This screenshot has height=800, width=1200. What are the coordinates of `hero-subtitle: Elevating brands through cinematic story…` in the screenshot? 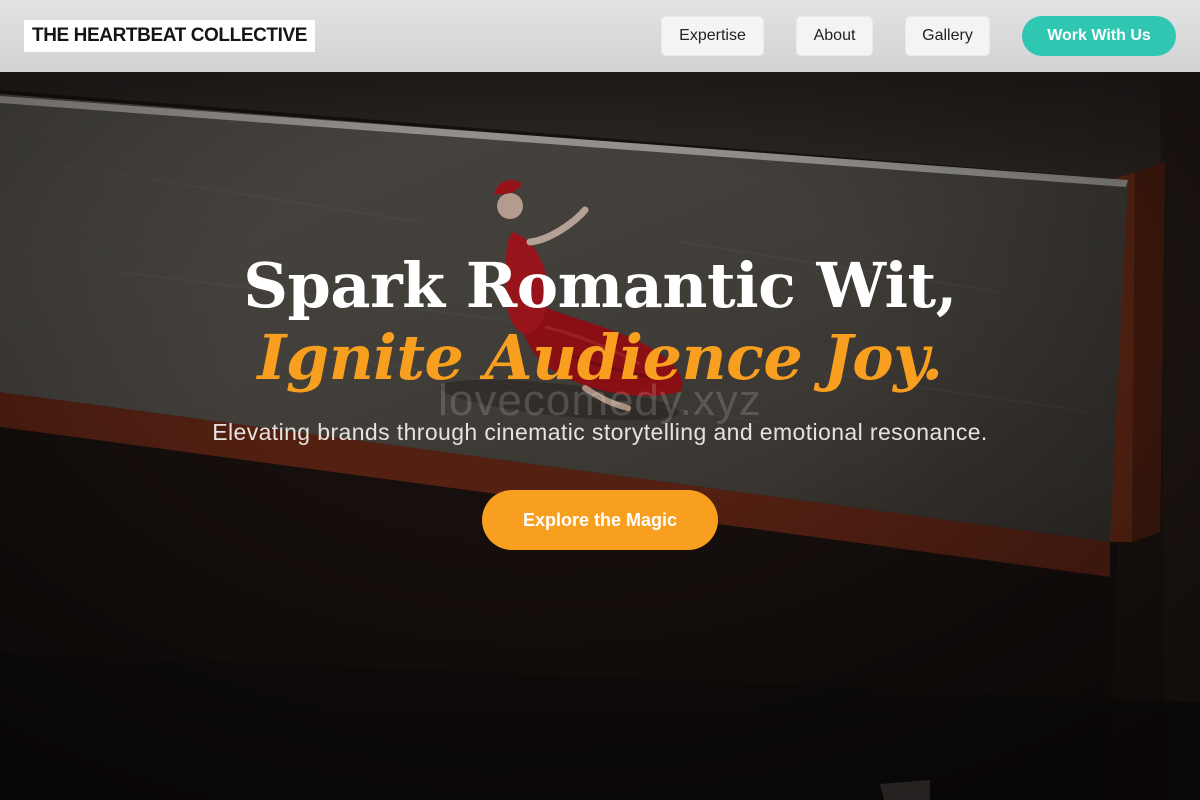 It's located at (600, 432).